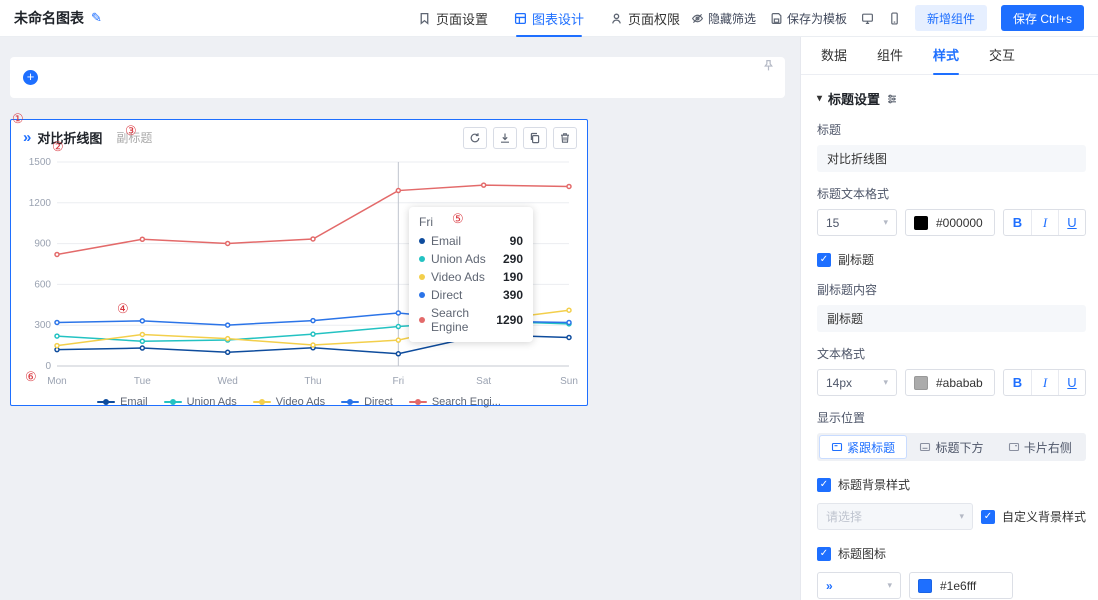 The height and width of the screenshot is (600, 1098). What do you see at coordinates (509, 320) in the screenshot?
I see `tooltip-series-value: 1290` at bounding box center [509, 320].